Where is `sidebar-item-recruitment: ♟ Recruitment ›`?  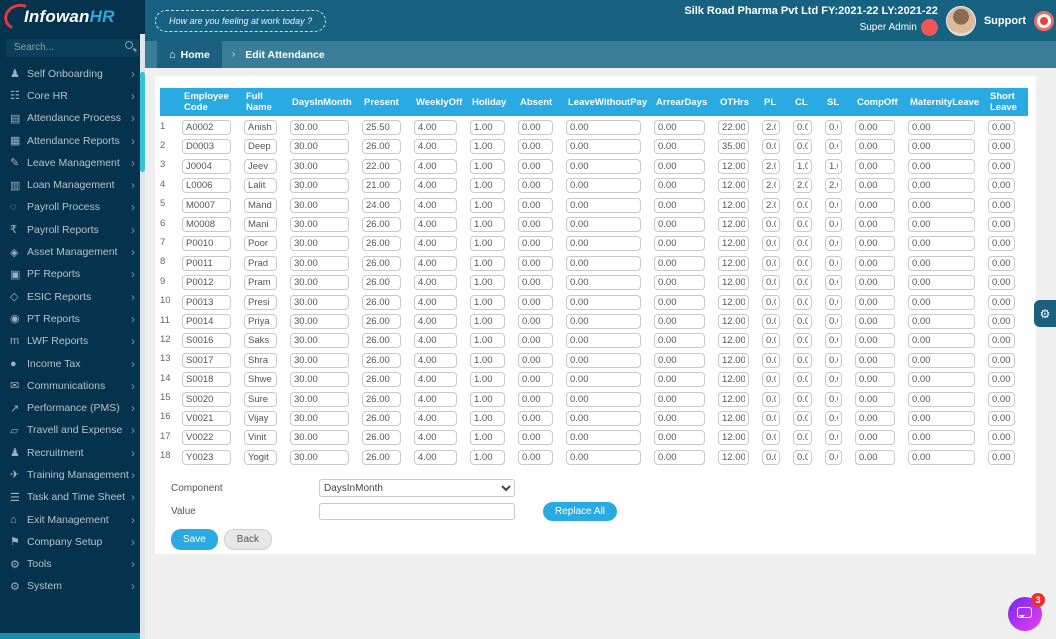
sidebar-item-recruitment: ♟ Recruitment › is located at coordinates (72, 453).